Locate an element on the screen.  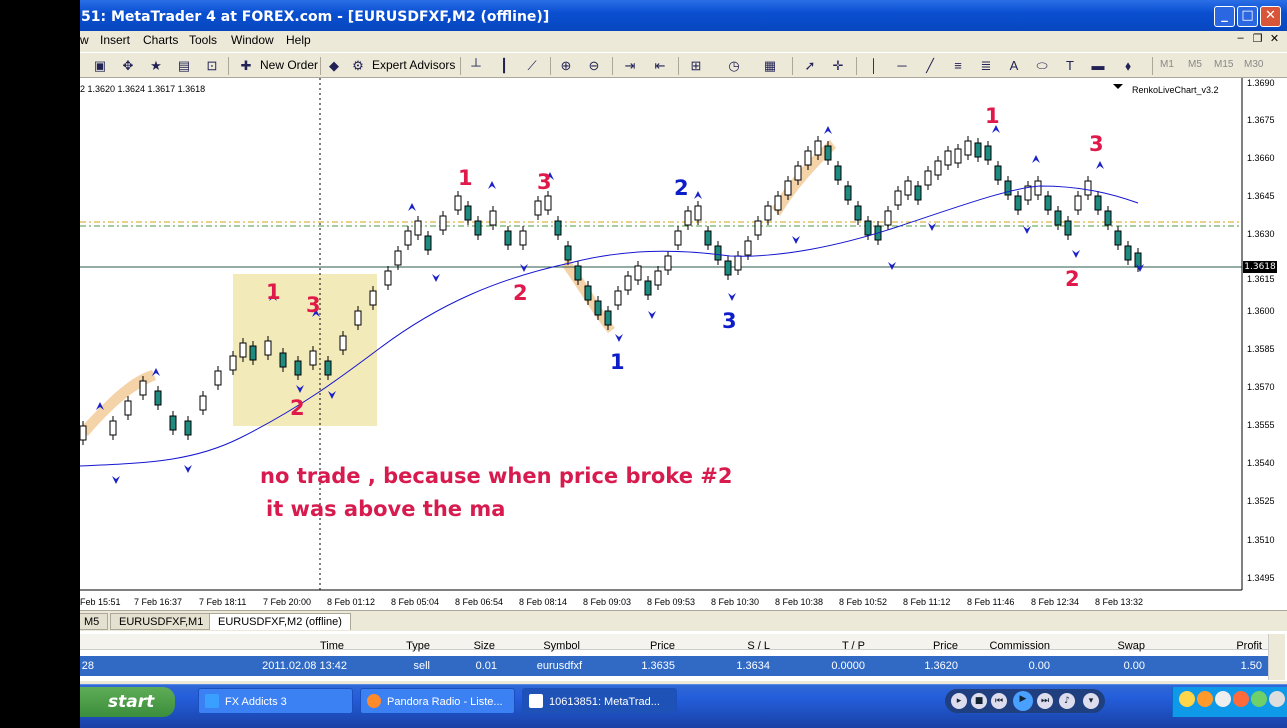
stop-icon: ■ is located at coordinates (979, 701).